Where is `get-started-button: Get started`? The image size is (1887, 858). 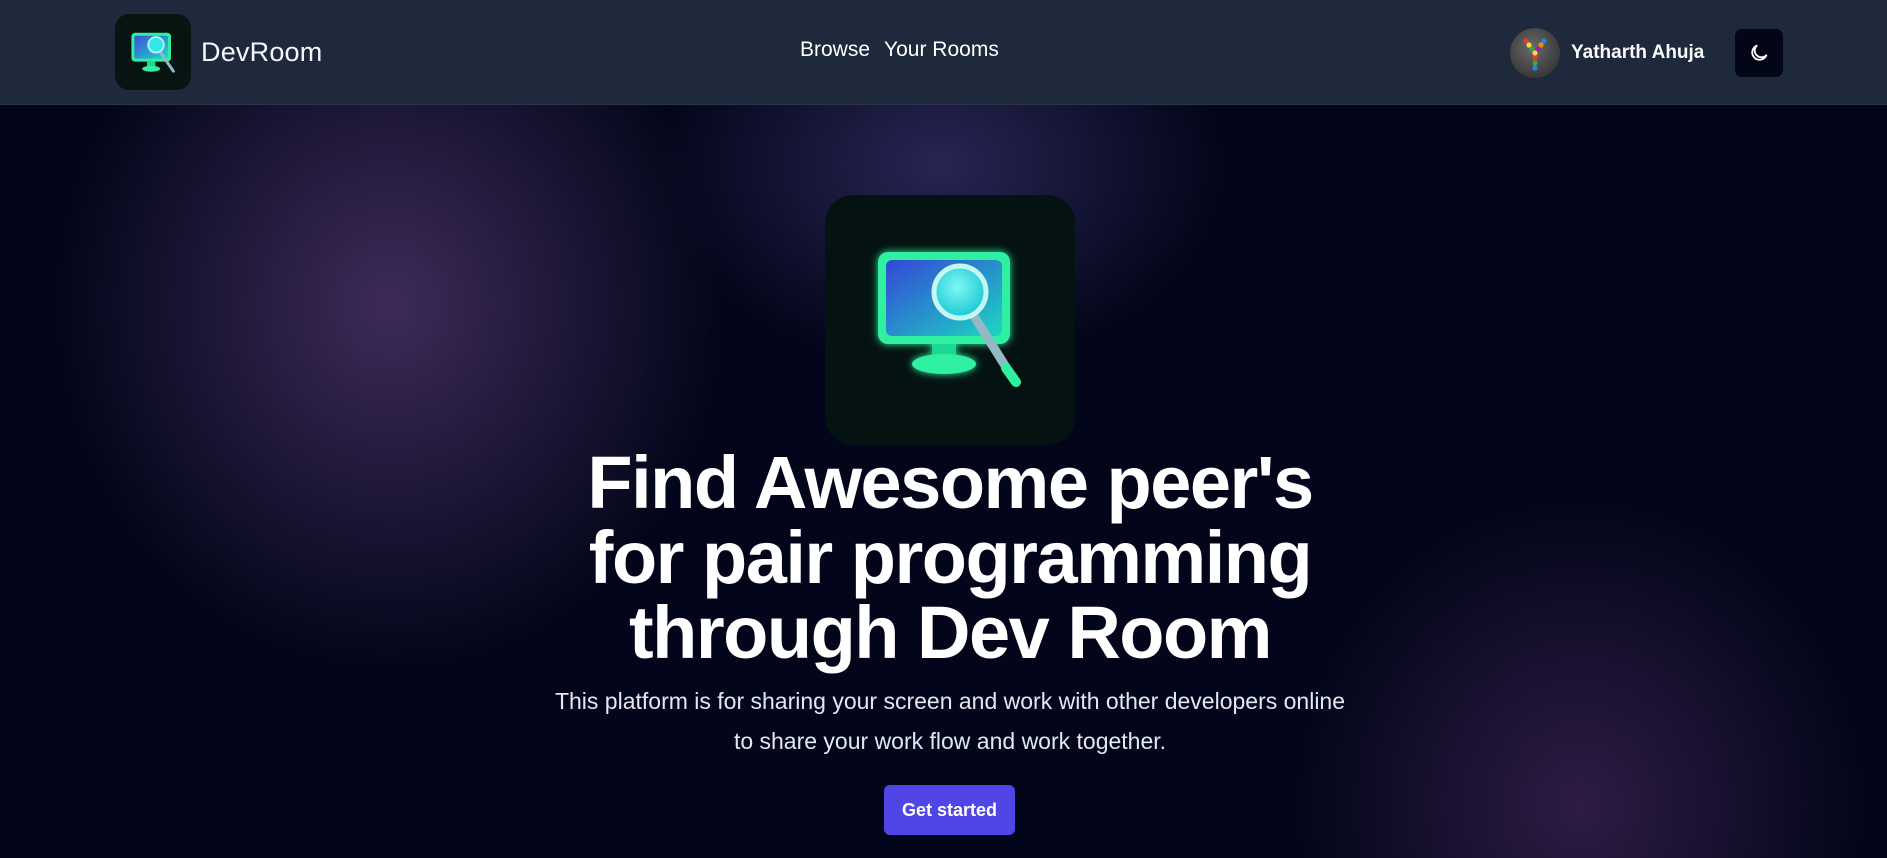
get-started-button: Get started is located at coordinates (949, 810).